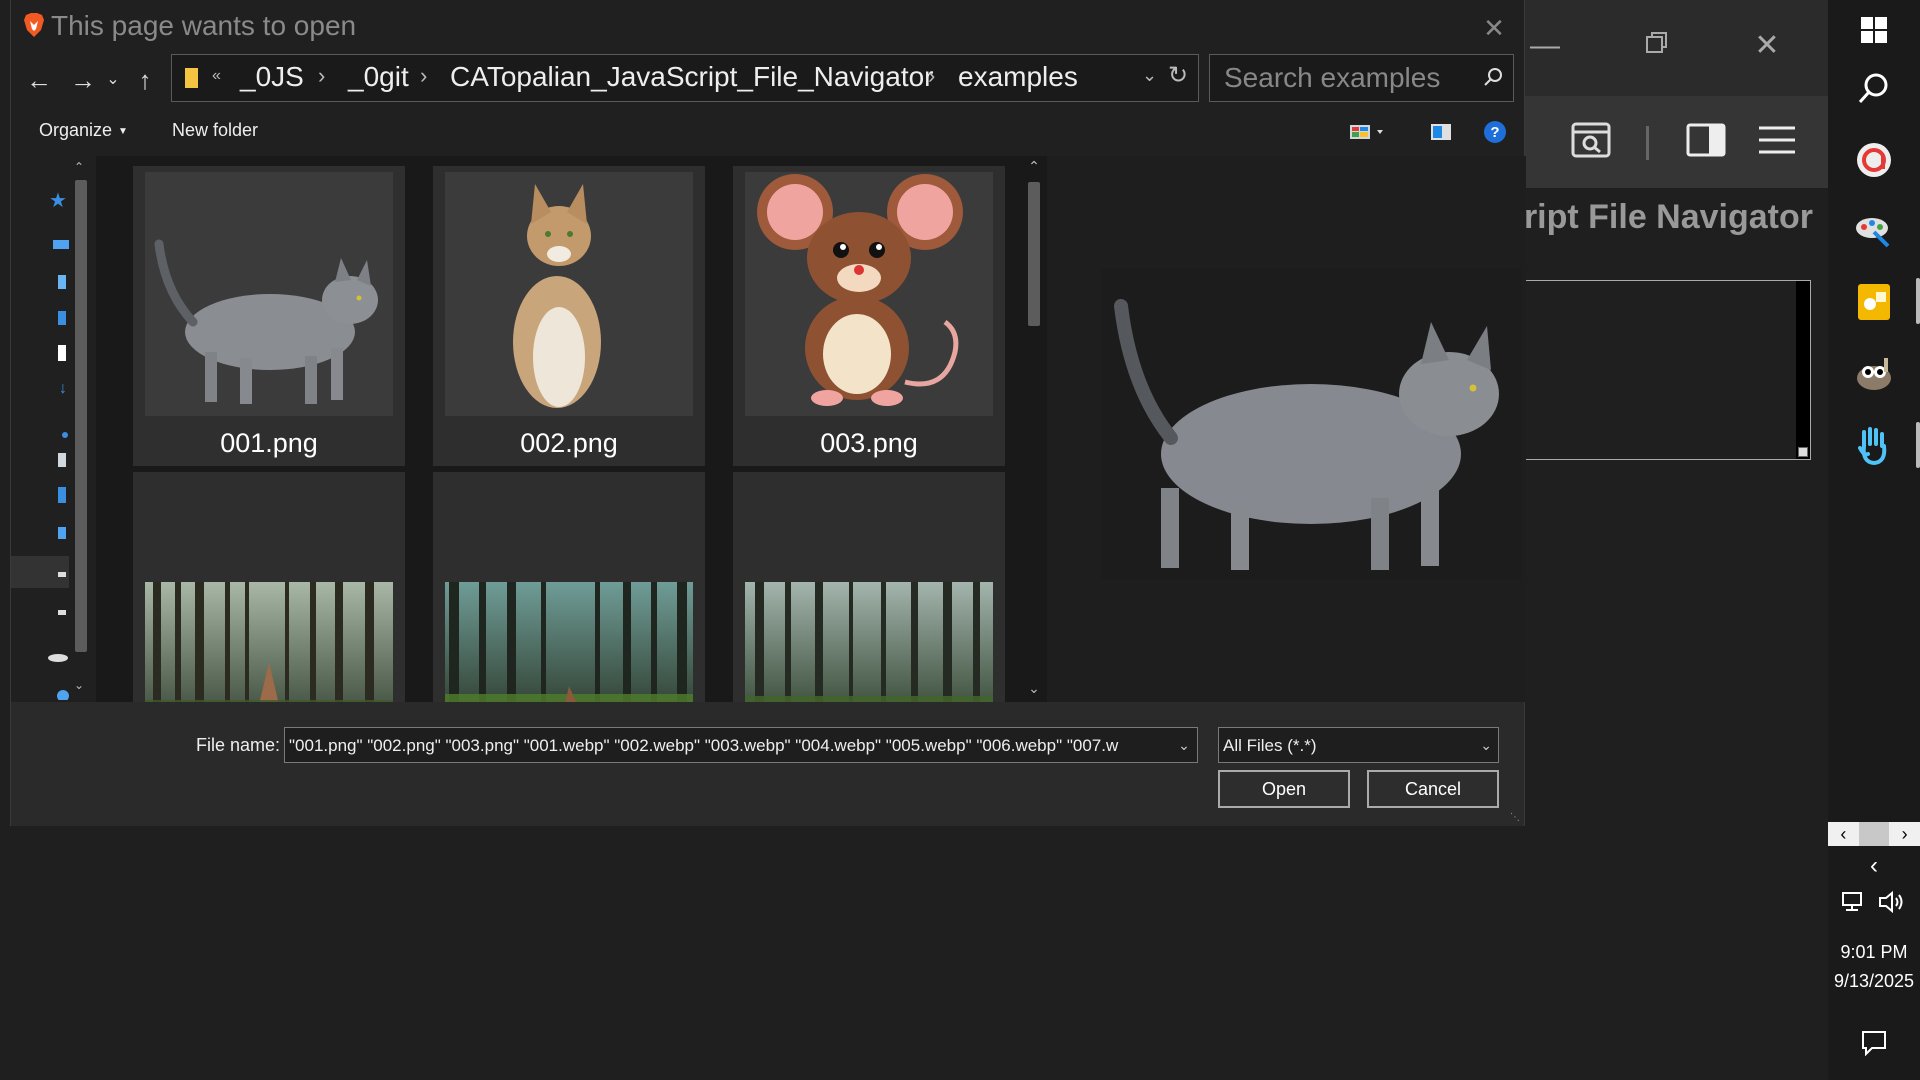 This screenshot has width=1920, height=1080. I want to click on quick-access-star-icon: ★, so click(60, 200).